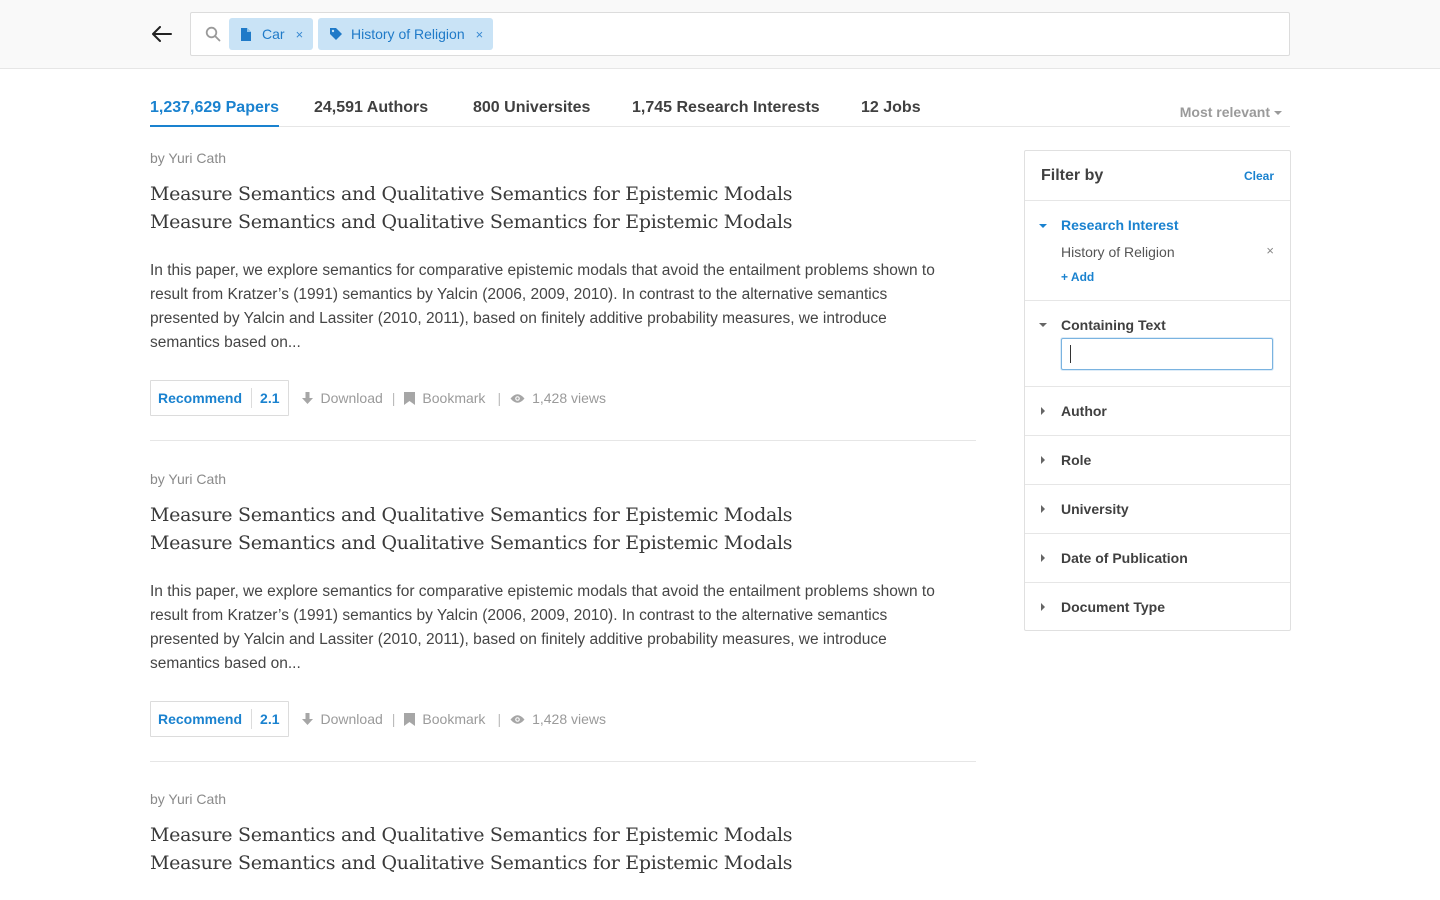 The height and width of the screenshot is (900, 1440). What do you see at coordinates (1113, 607) in the screenshot?
I see `filter-section-label: Document Type` at bounding box center [1113, 607].